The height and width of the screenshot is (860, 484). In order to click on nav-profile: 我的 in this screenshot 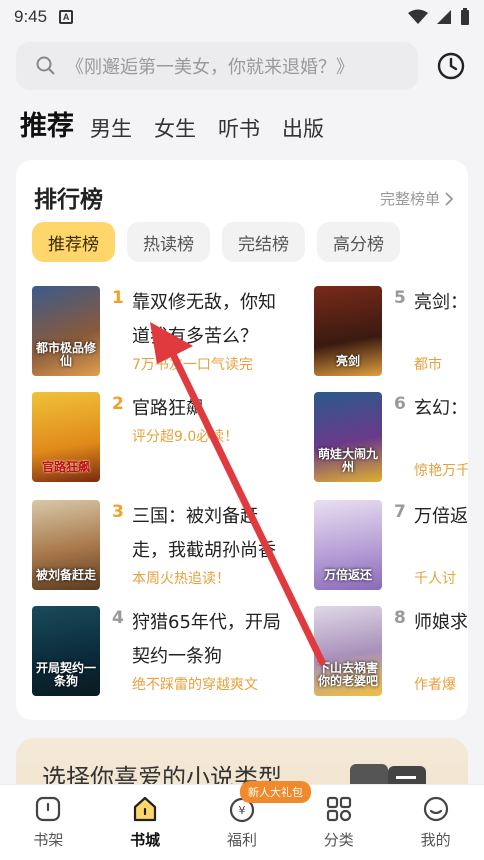, I will do `click(436, 822)`.